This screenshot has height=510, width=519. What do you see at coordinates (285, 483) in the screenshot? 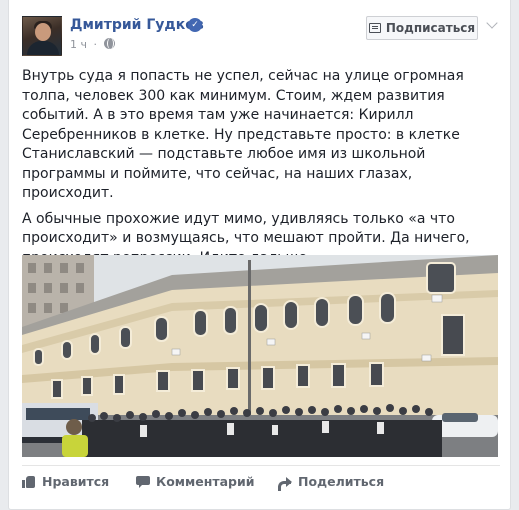
I see `share-icon` at bounding box center [285, 483].